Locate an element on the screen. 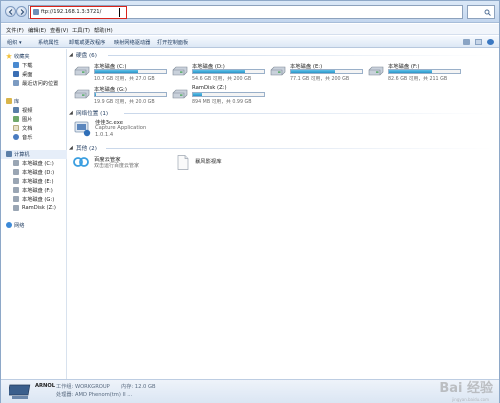 This screenshot has width=500, height=403. command-bar: 组织 ▾ 系统属性 卸载或更改程序 映射网络驱动器 打开控制面板 is located at coordinates (250, 42).